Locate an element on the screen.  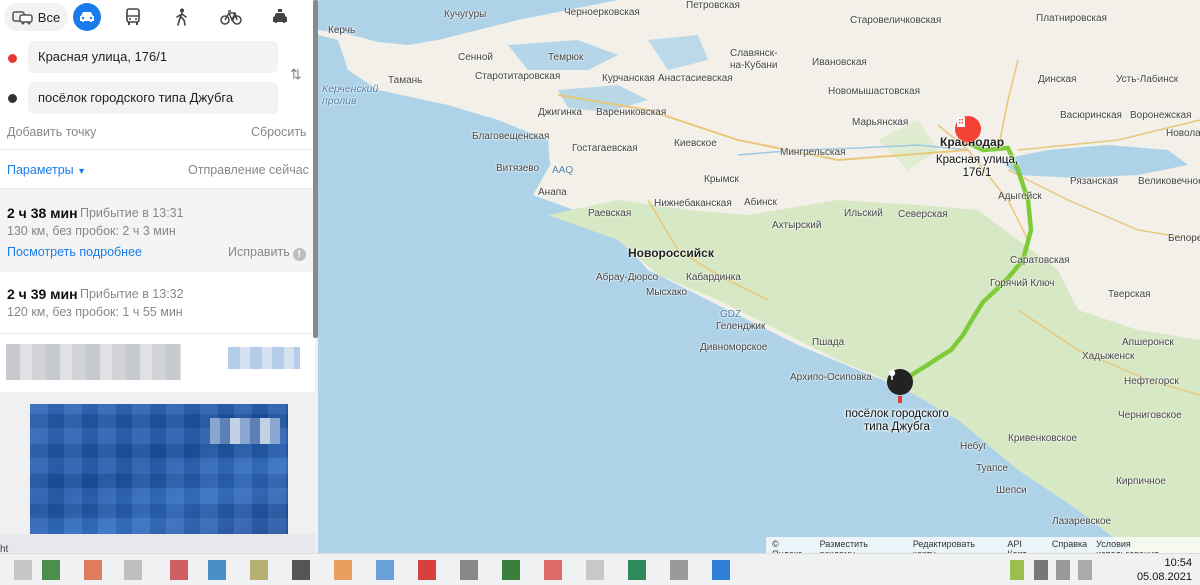
end-pin is located at coordinates (900, 382).